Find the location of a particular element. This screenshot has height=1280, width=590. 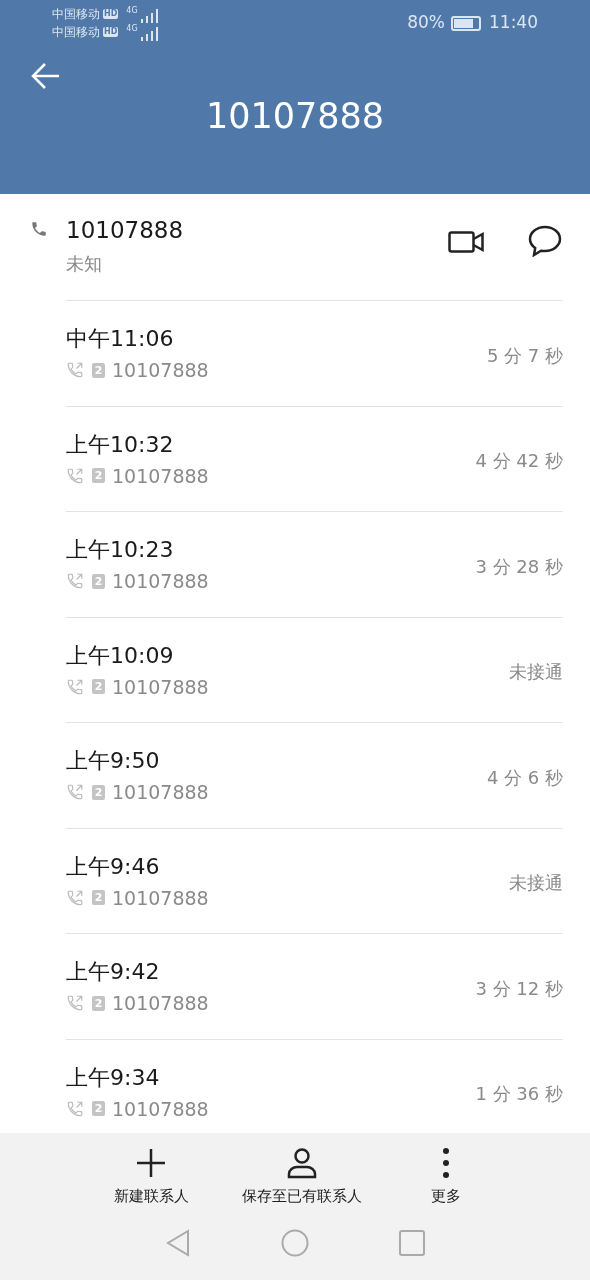

call-duration: 3 分 28 秒 is located at coordinates (519, 566).